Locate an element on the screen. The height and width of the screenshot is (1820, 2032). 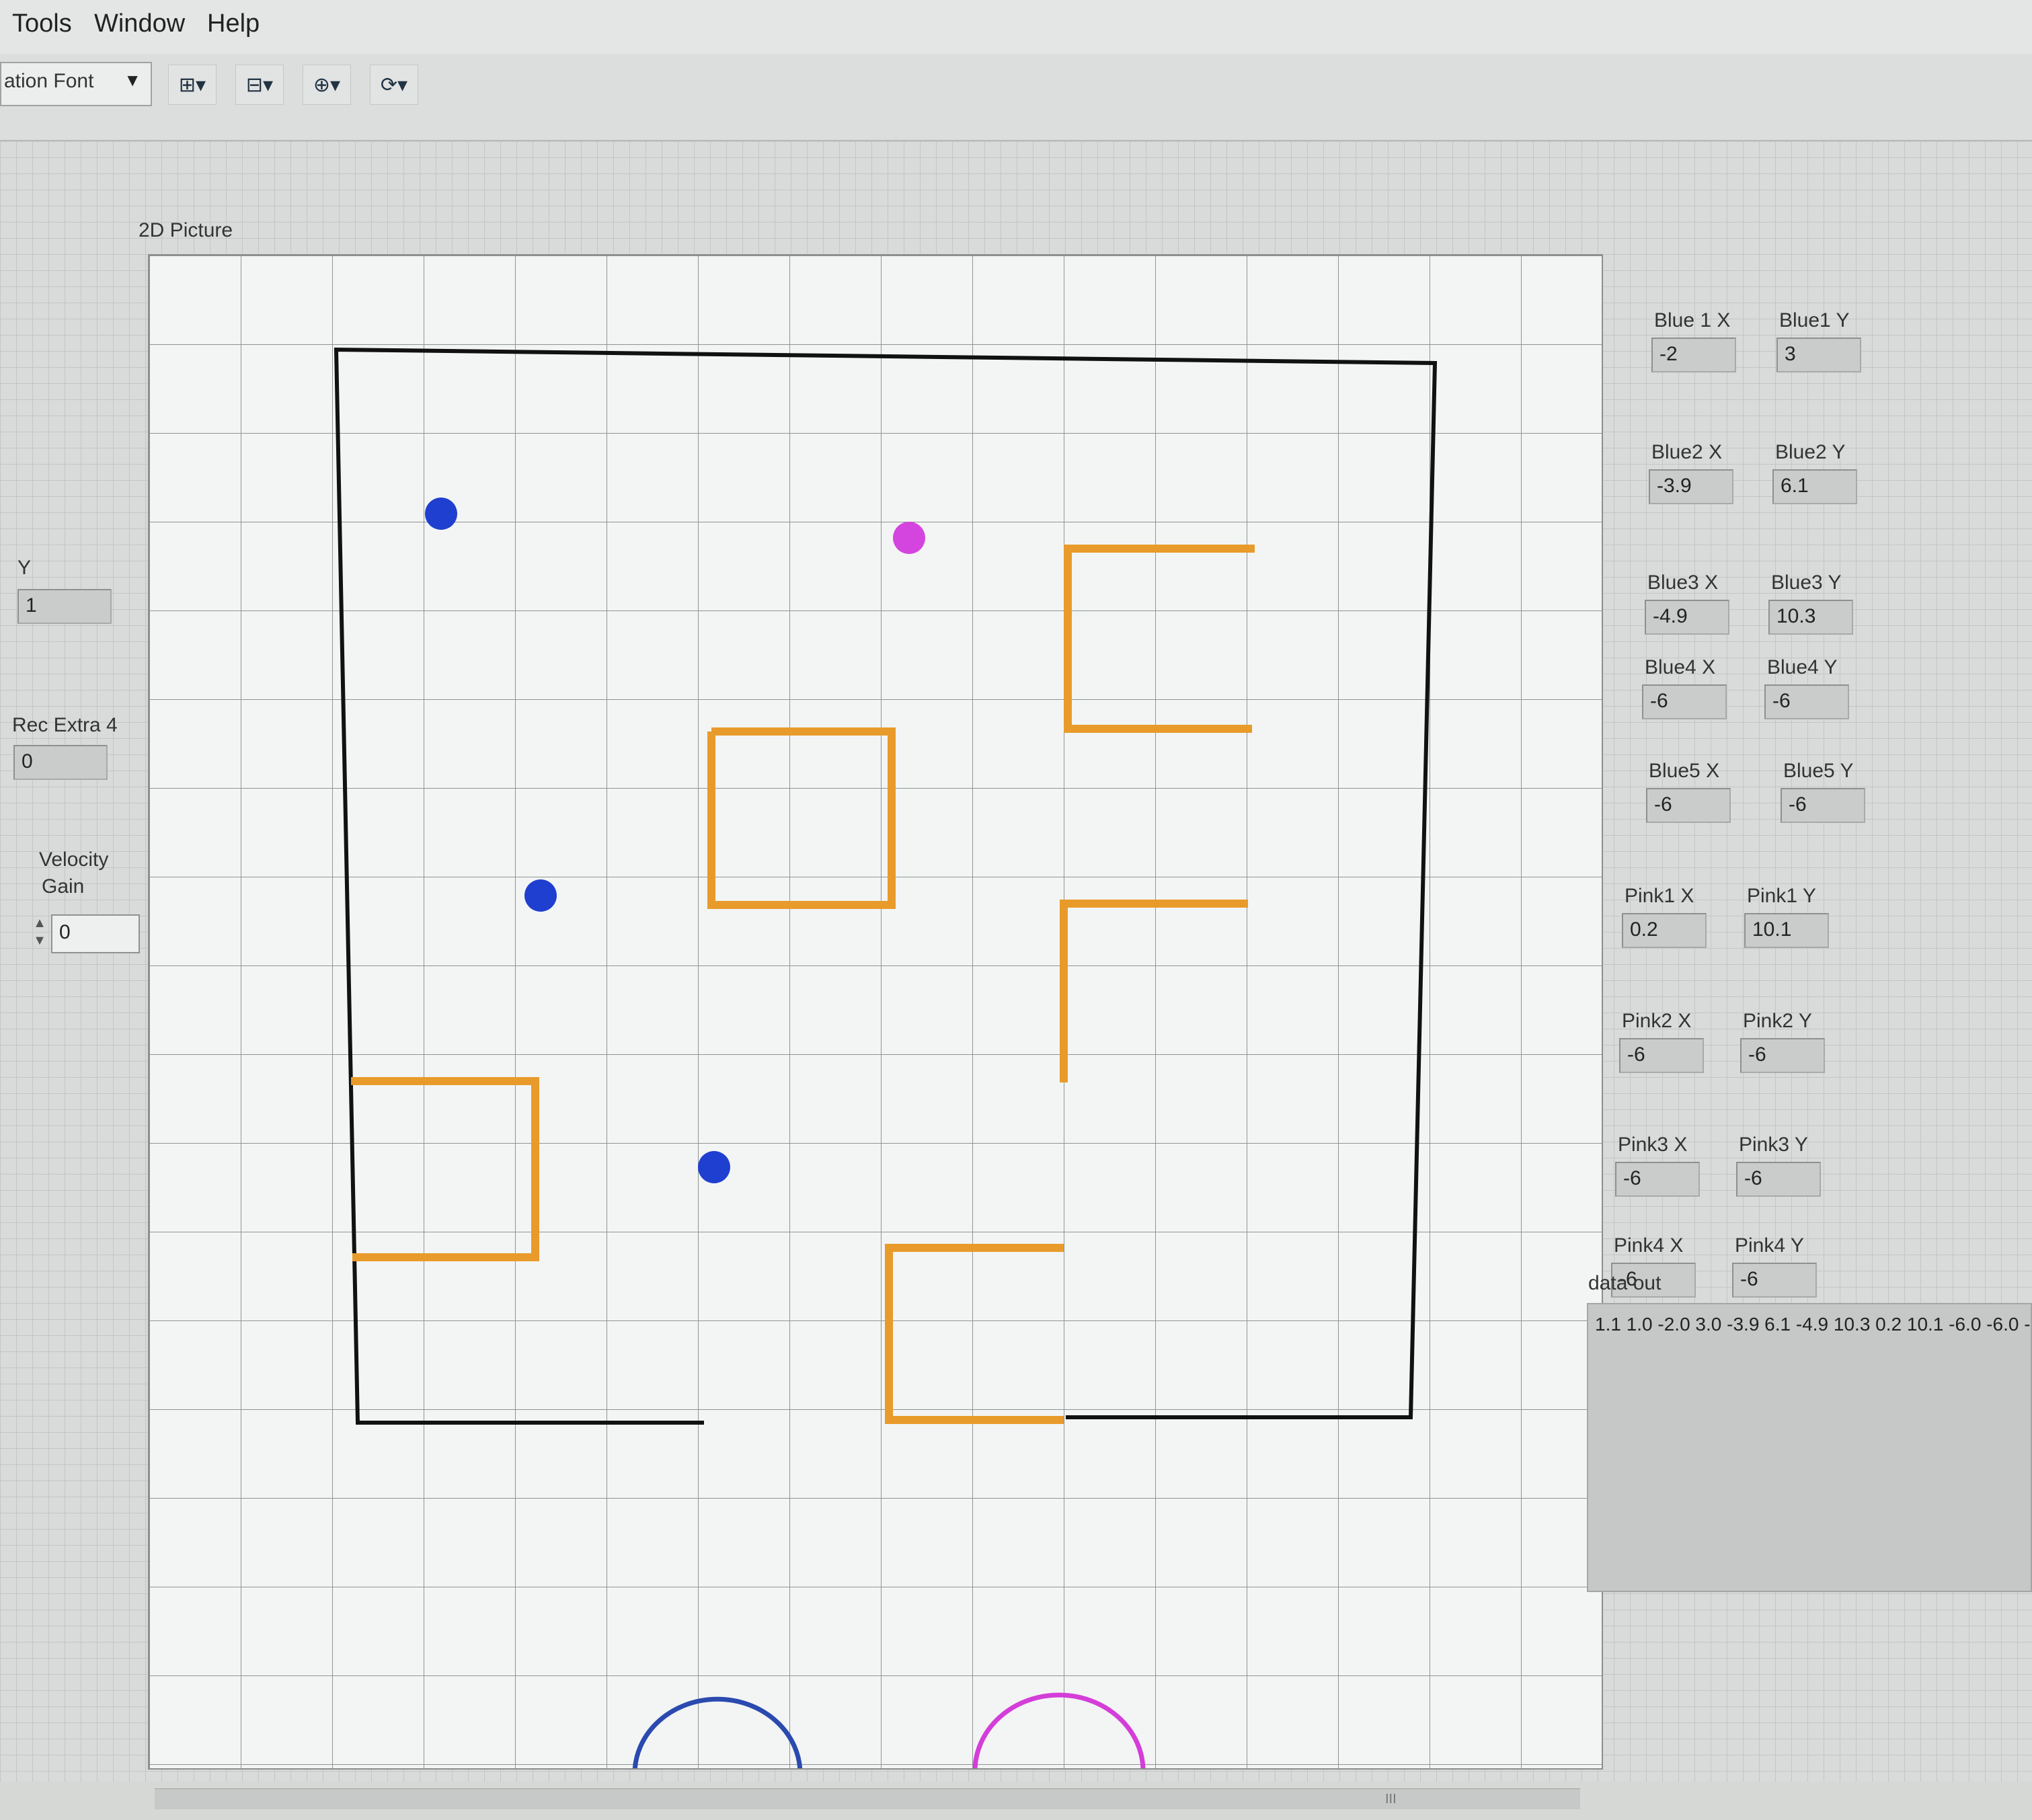
chevron-down-icon: ▼ is located at coordinates (132, 80).